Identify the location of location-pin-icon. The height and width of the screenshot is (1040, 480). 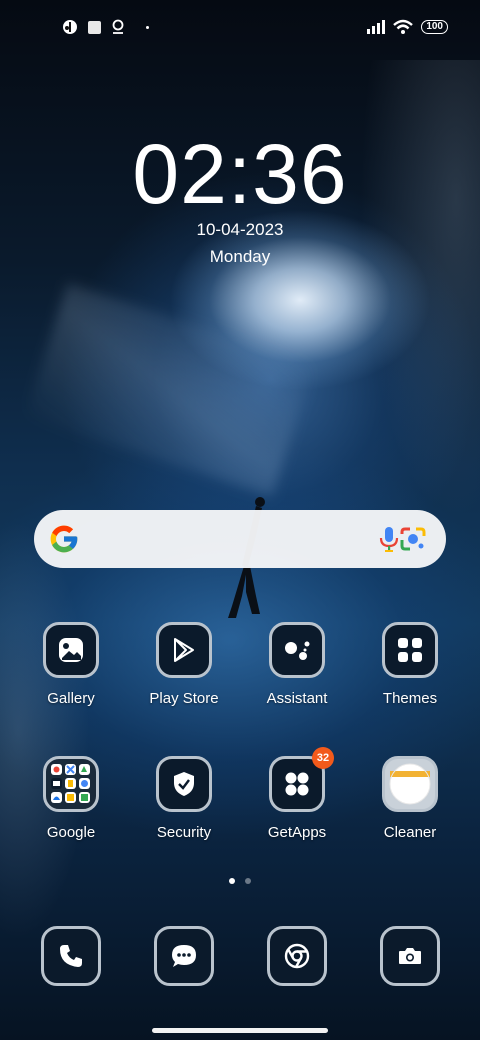
(118, 26).